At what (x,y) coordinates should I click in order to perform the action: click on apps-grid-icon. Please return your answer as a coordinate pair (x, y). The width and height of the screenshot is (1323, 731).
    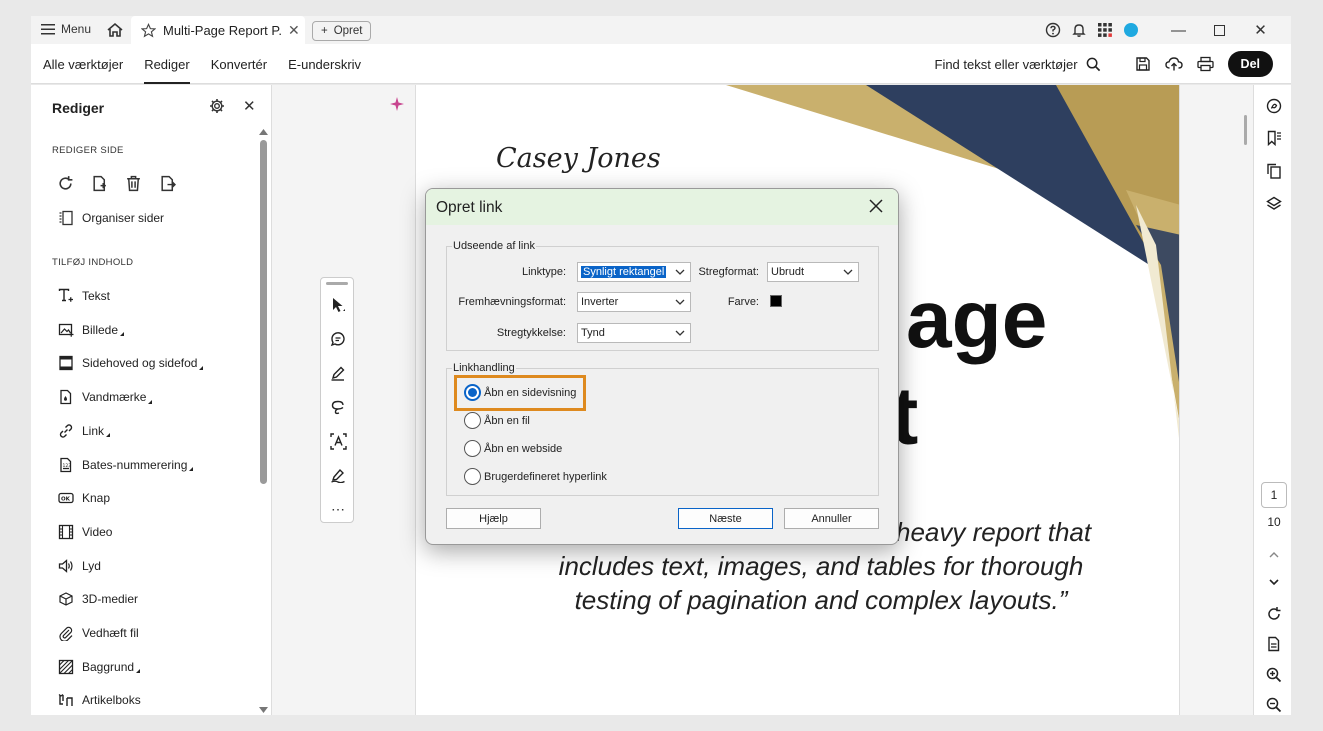
    Looking at the image, I should click on (1105, 30).